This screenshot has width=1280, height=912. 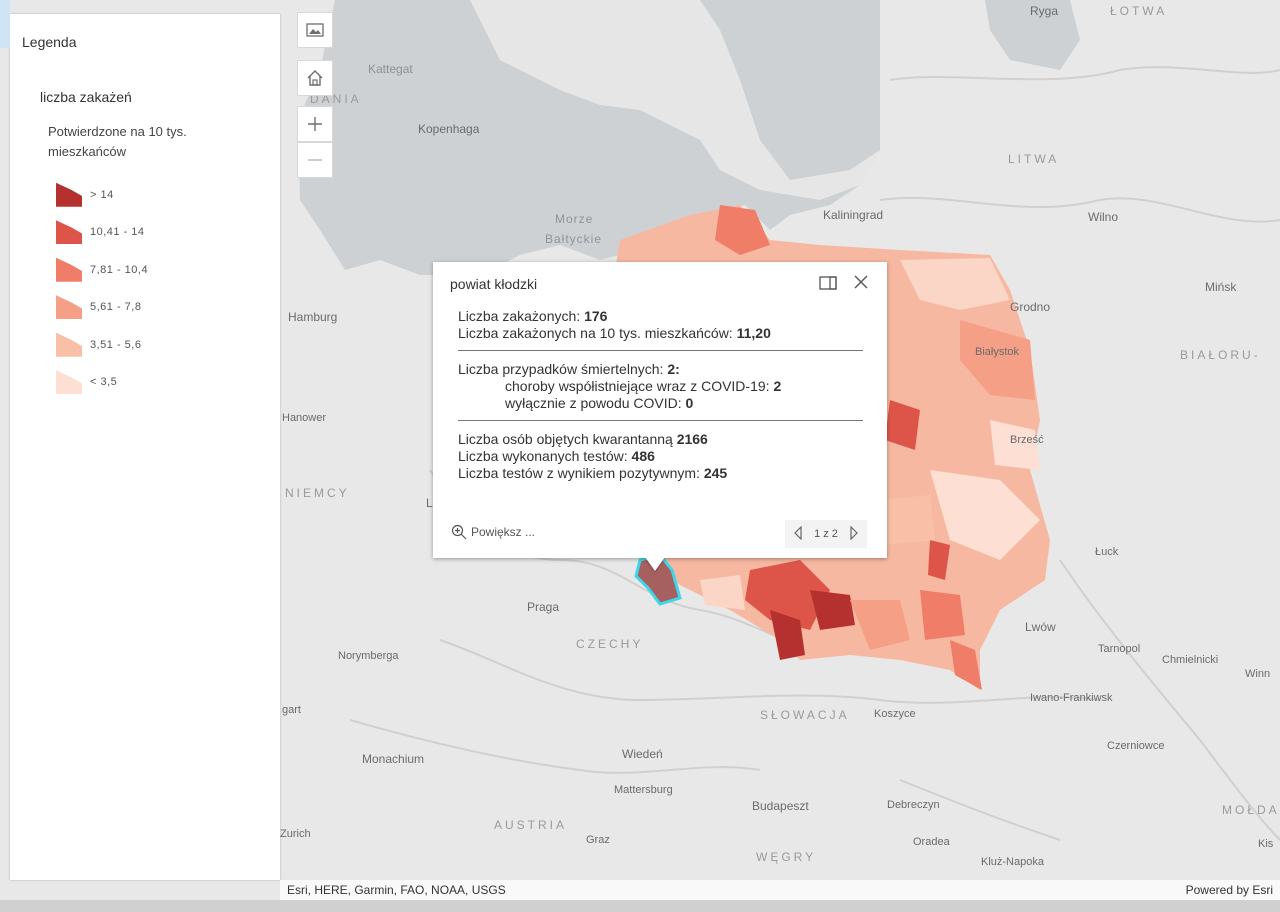 I want to click on label-baltyckie: Bałtyckie, so click(x=574, y=239).